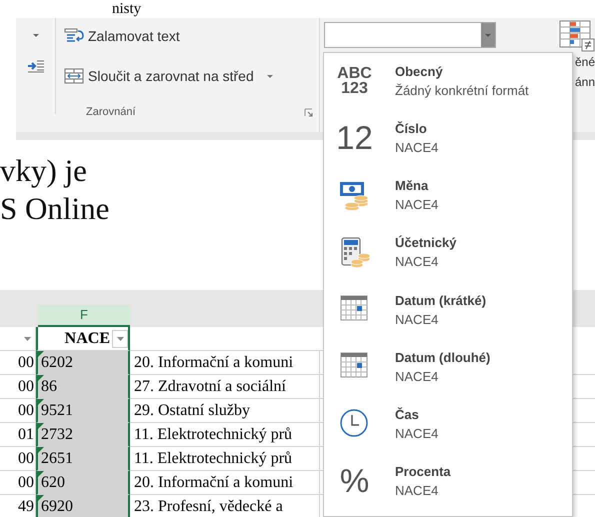  I want to click on ribbon-label: ánn, so click(584, 82).